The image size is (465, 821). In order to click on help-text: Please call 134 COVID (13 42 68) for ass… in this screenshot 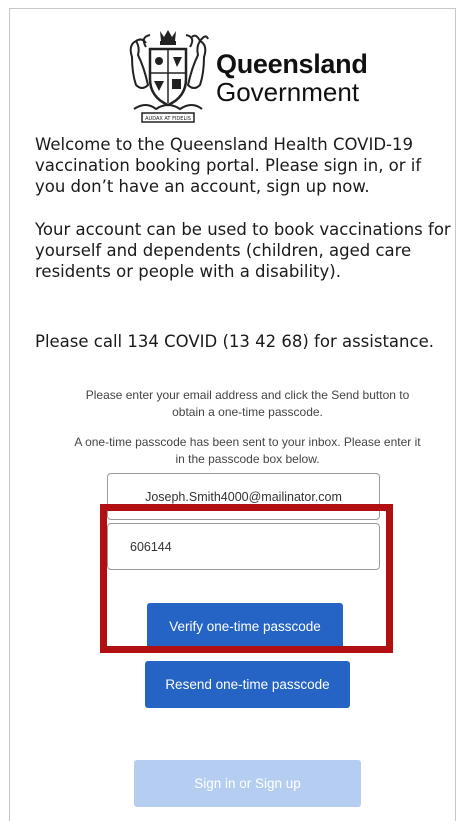, I will do `click(234, 341)`.